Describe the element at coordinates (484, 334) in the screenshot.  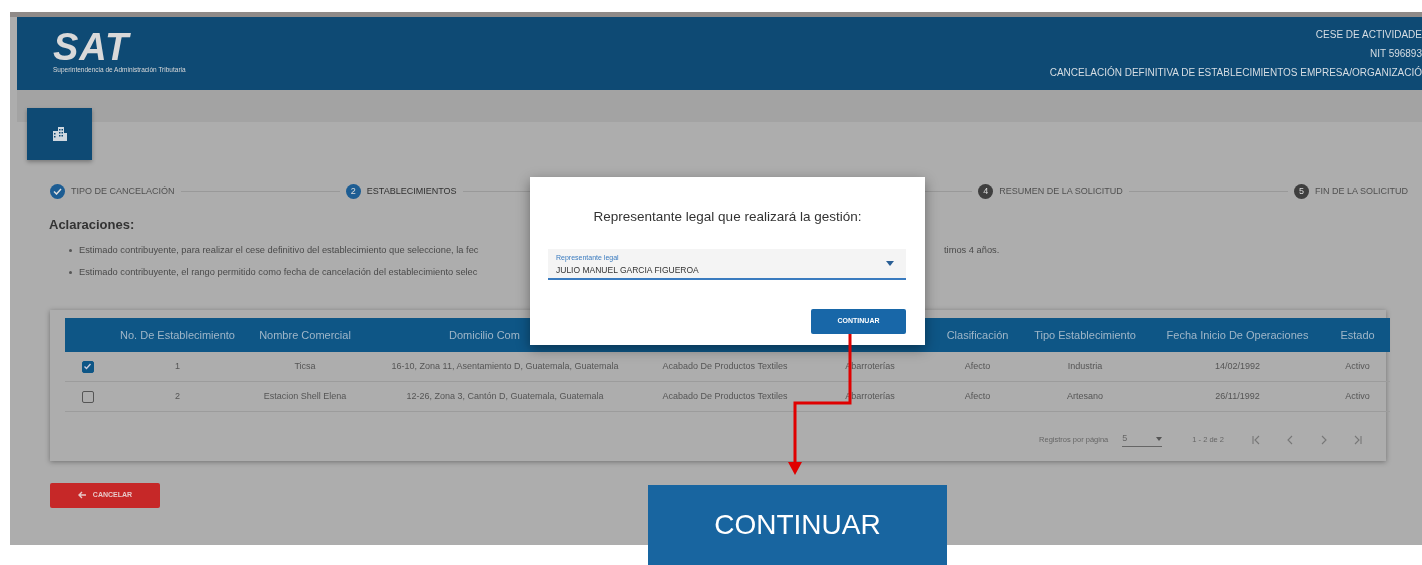
I see `column-header: Domicilio Com` at that location.